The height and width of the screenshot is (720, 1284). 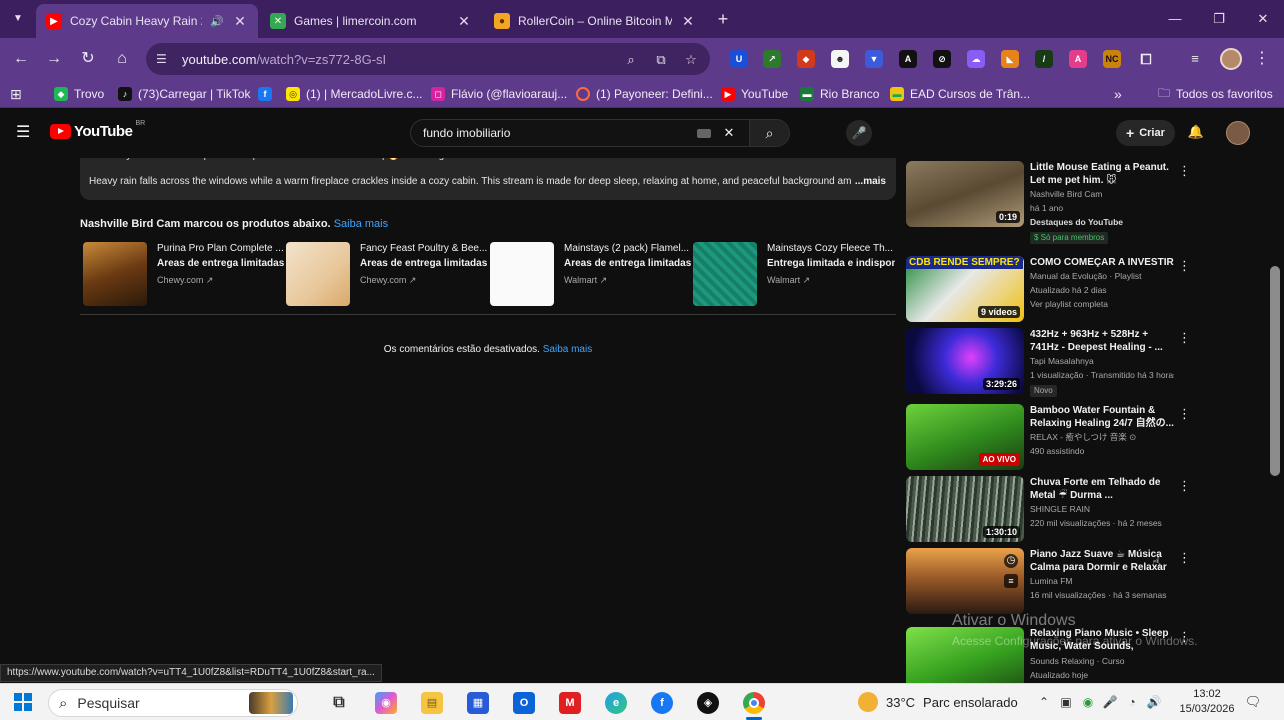 What do you see at coordinates (339, 703) in the screenshot?
I see `task-view-icon: ⧉` at bounding box center [339, 703].